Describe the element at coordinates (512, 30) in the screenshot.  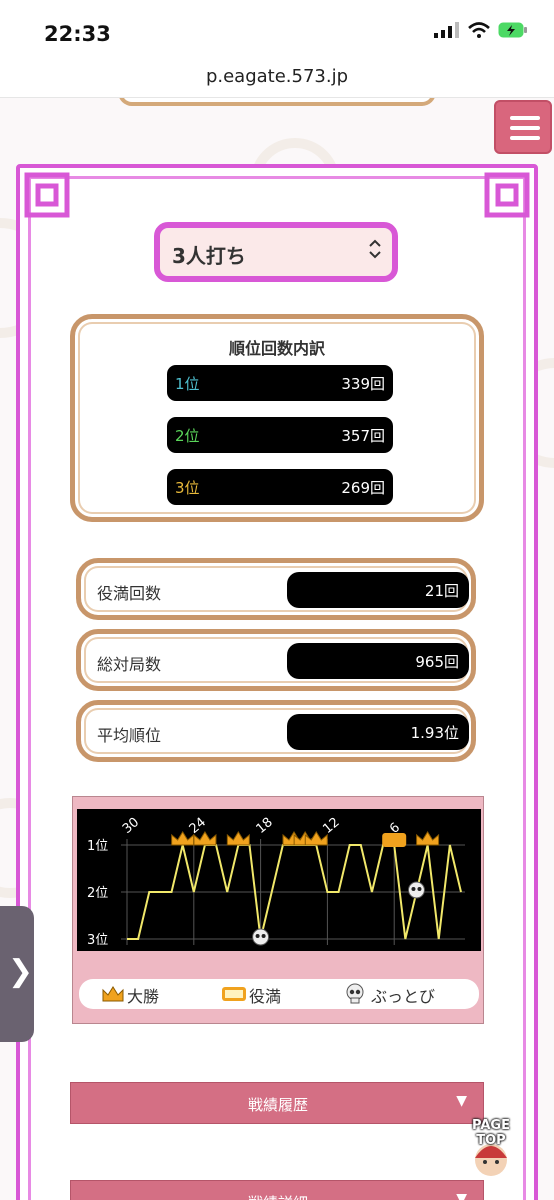
I see `battery-icon` at that location.